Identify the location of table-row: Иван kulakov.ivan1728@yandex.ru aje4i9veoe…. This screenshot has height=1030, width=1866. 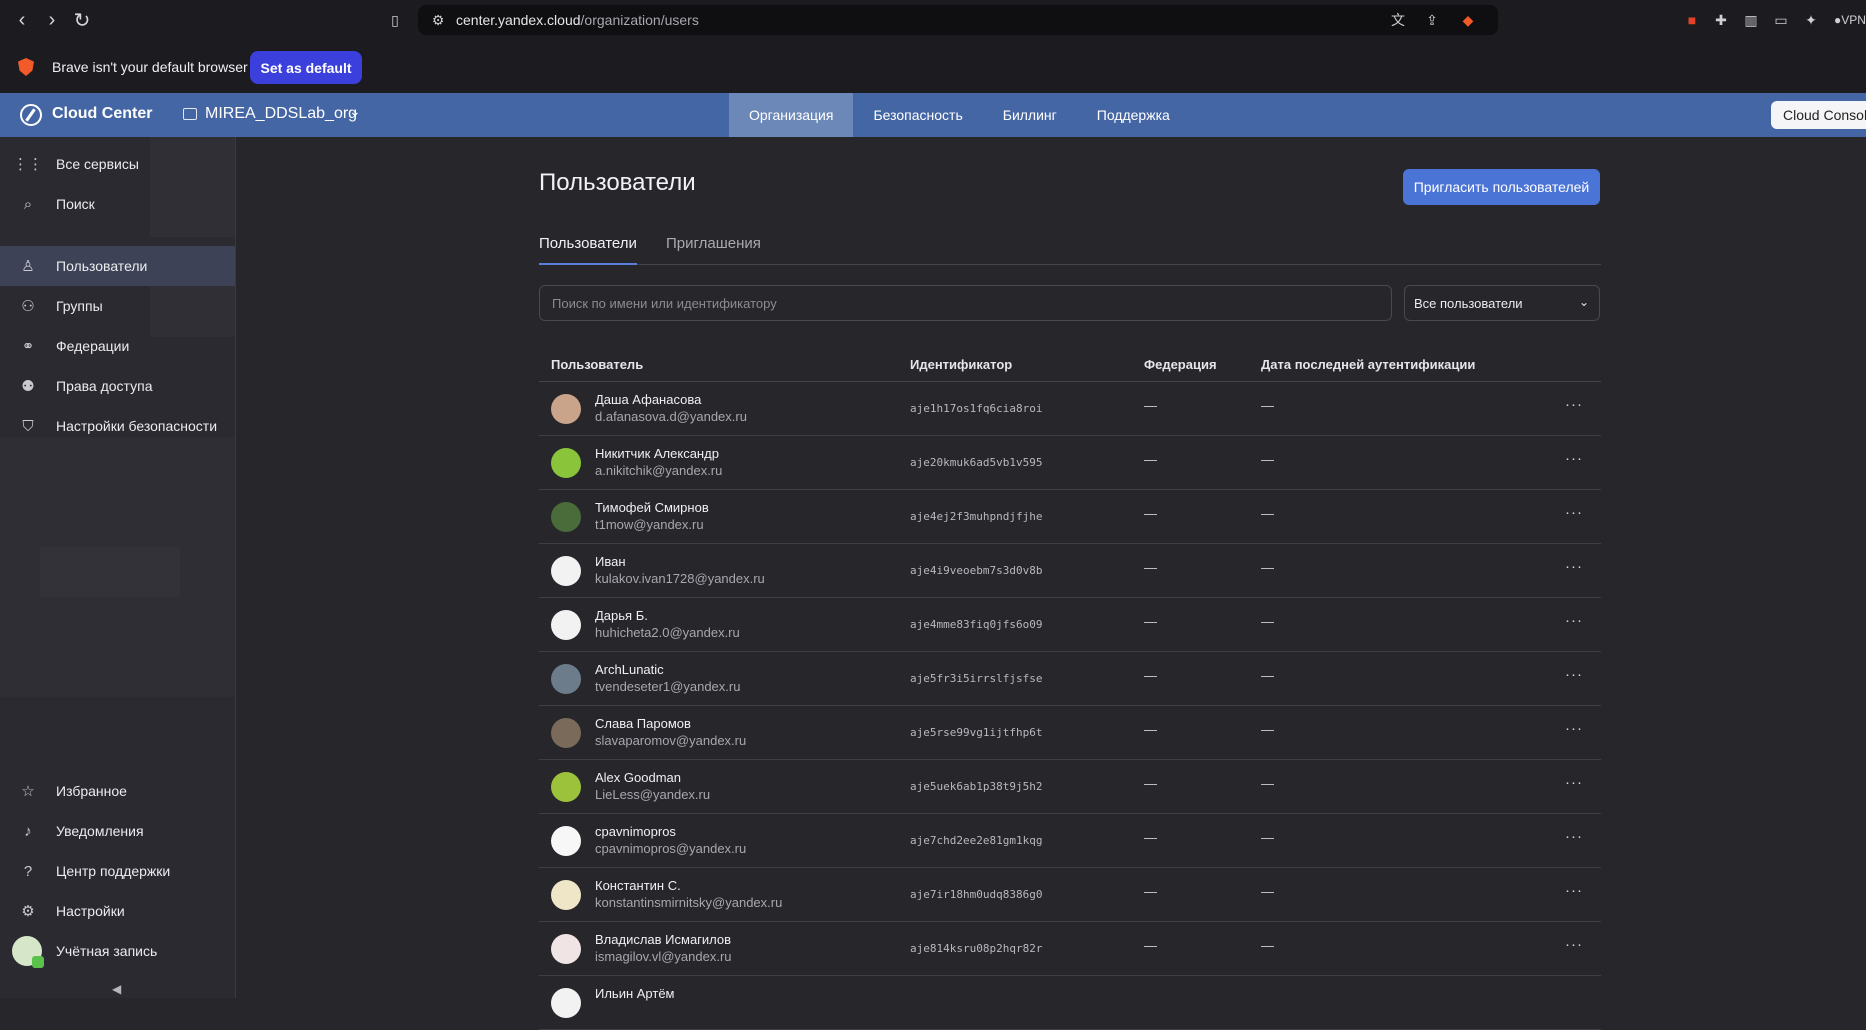
(1070, 571).